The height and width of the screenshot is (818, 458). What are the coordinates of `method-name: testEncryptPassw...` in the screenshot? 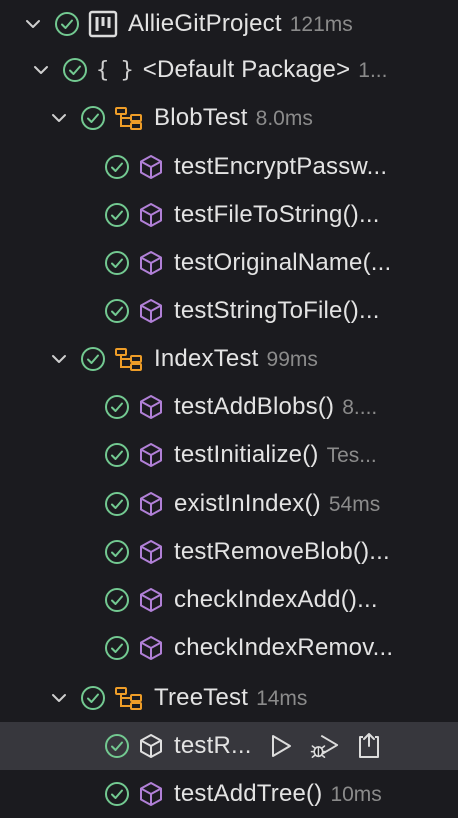 It's located at (281, 166).